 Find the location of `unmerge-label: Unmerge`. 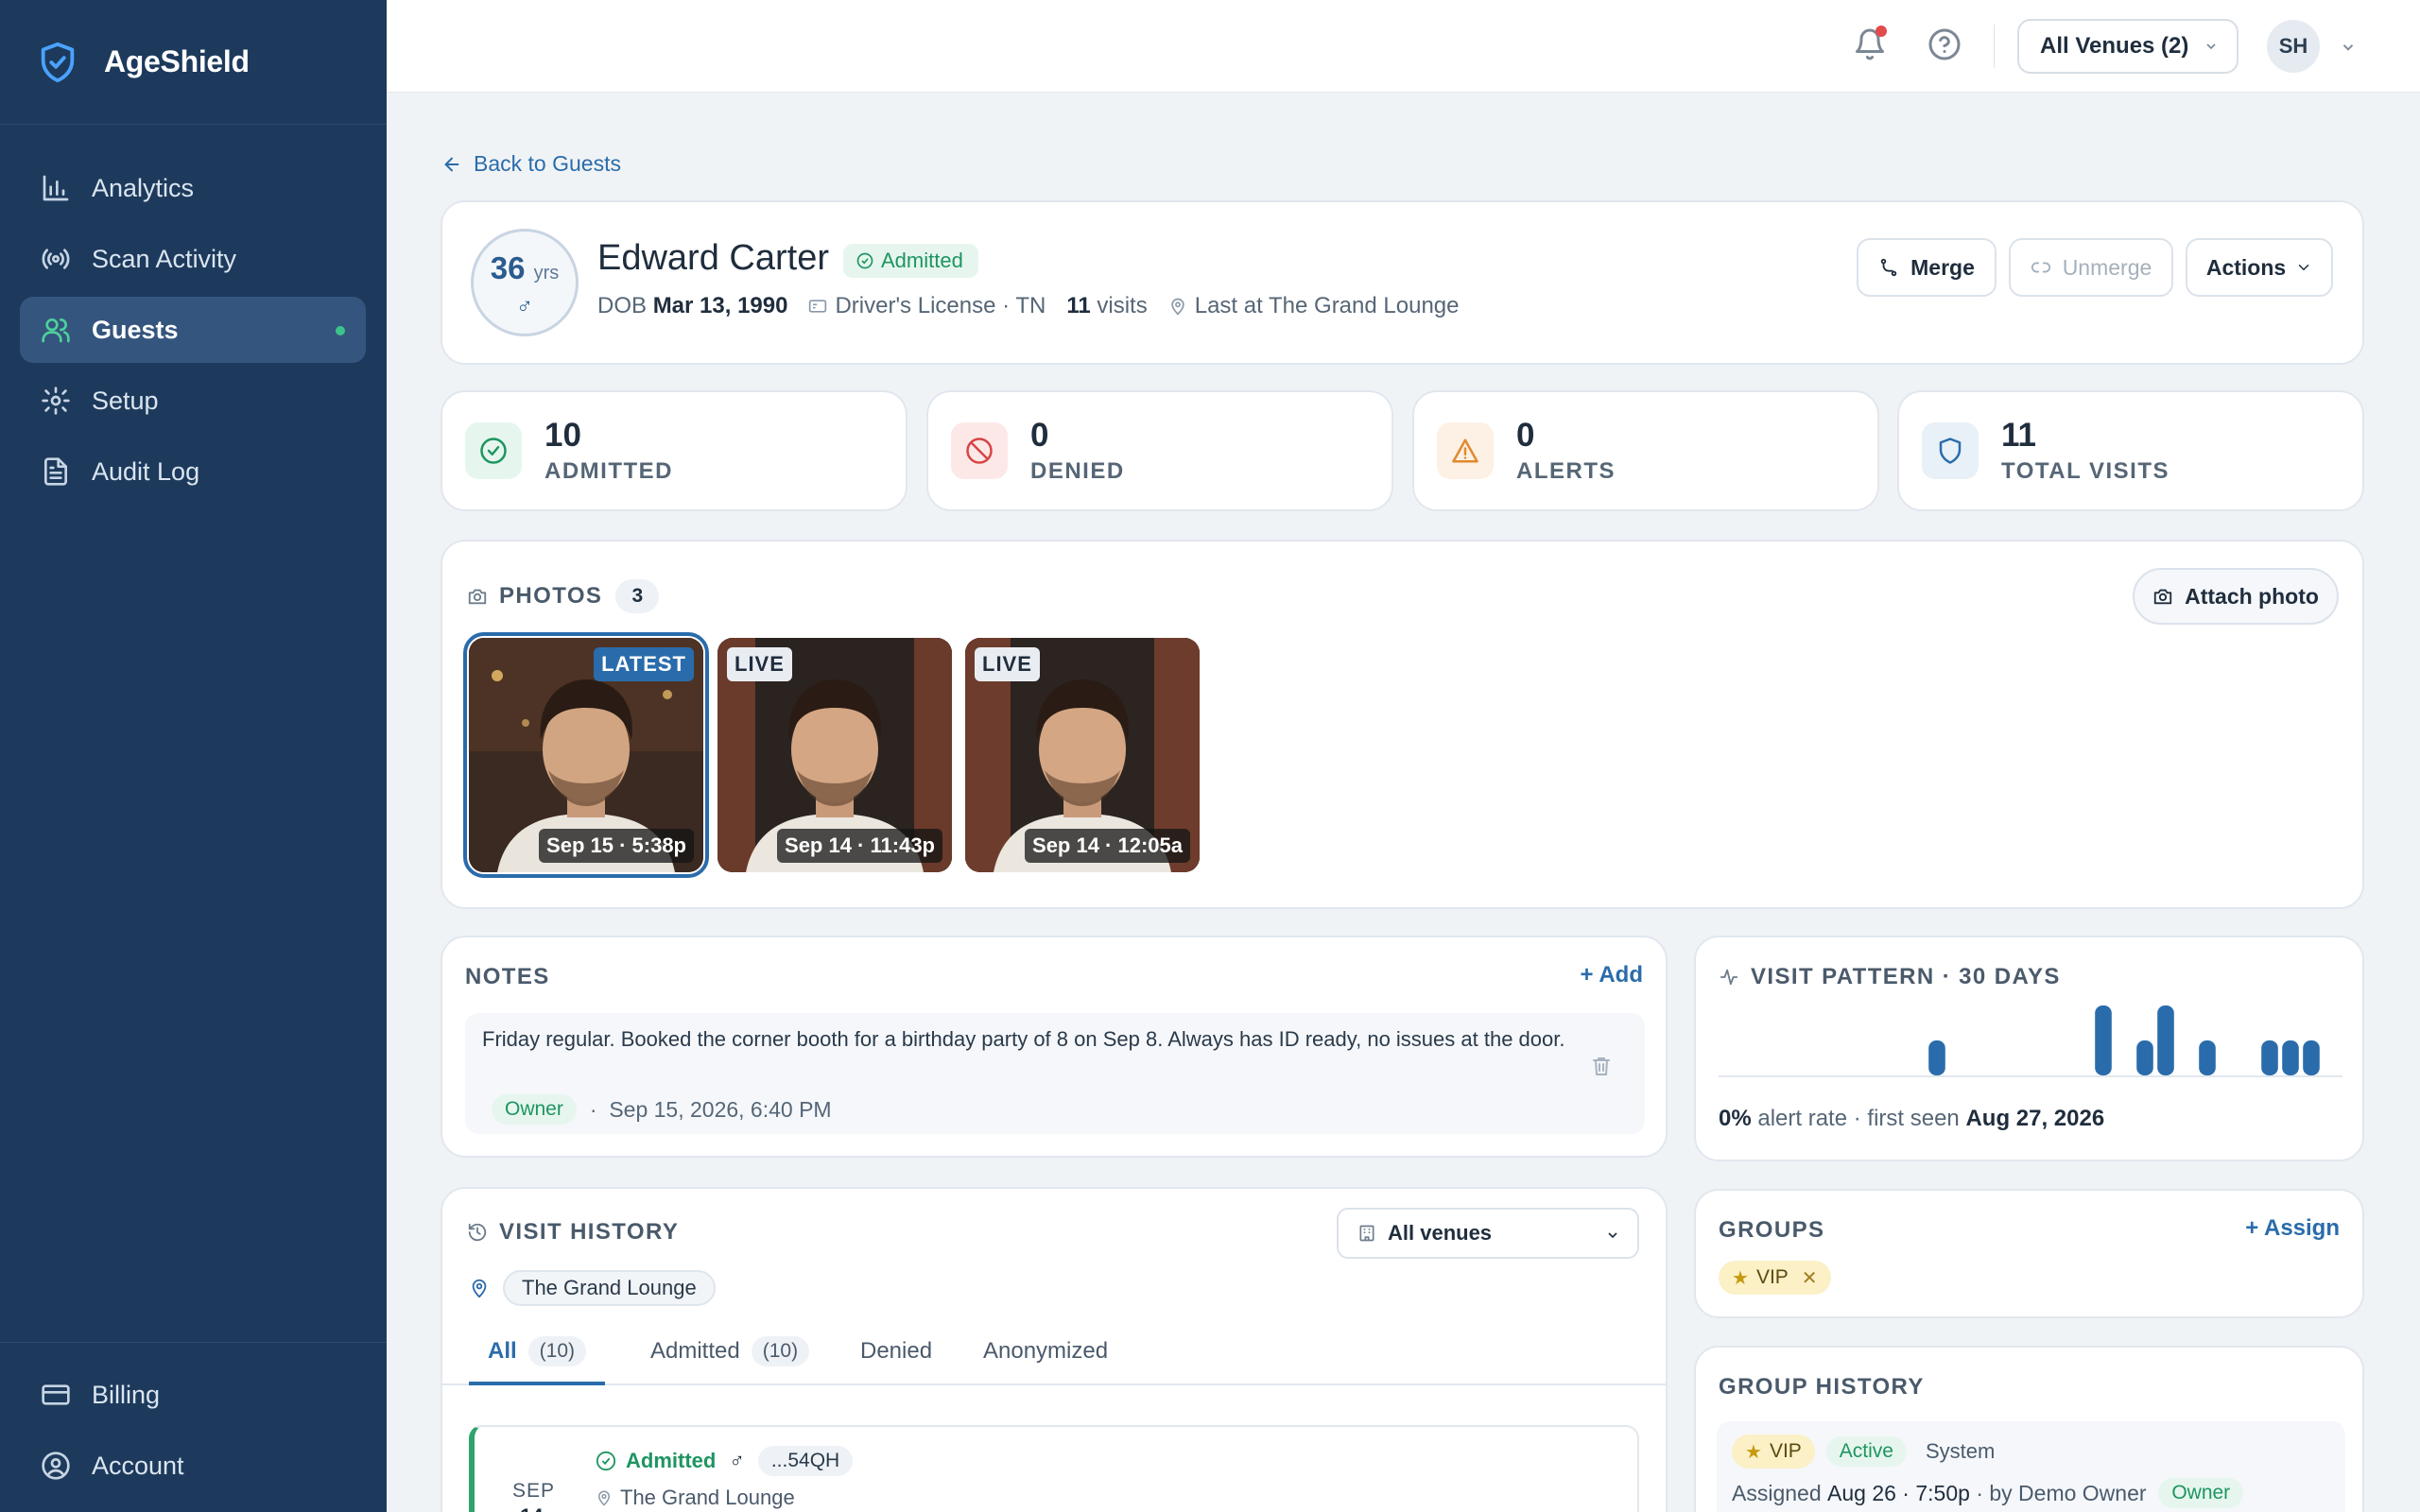

unmerge-label: Unmerge is located at coordinates (2107, 267).